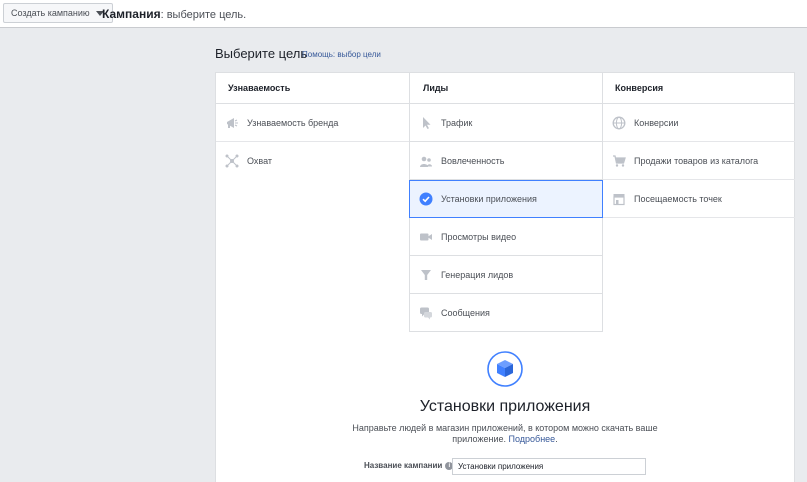 The image size is (807, 482). Describe the element at coordinates (232, 161) in the screenshot. I see `reach-icon` at that location.